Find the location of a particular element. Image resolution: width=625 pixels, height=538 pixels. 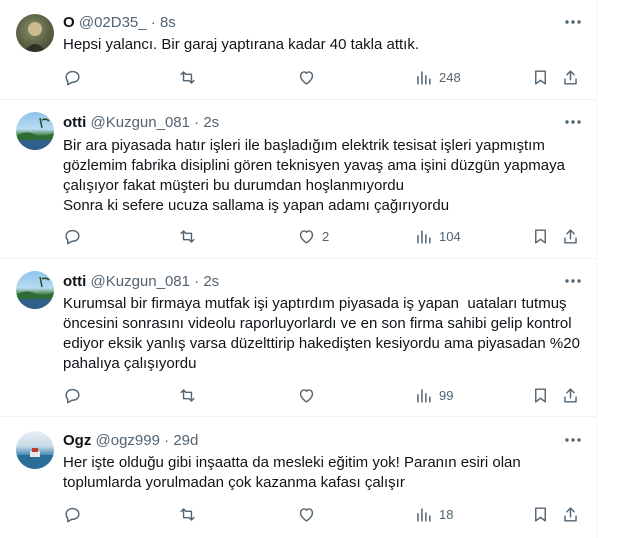

user-handle: @02D35_ is located at coordinates (113, 22).